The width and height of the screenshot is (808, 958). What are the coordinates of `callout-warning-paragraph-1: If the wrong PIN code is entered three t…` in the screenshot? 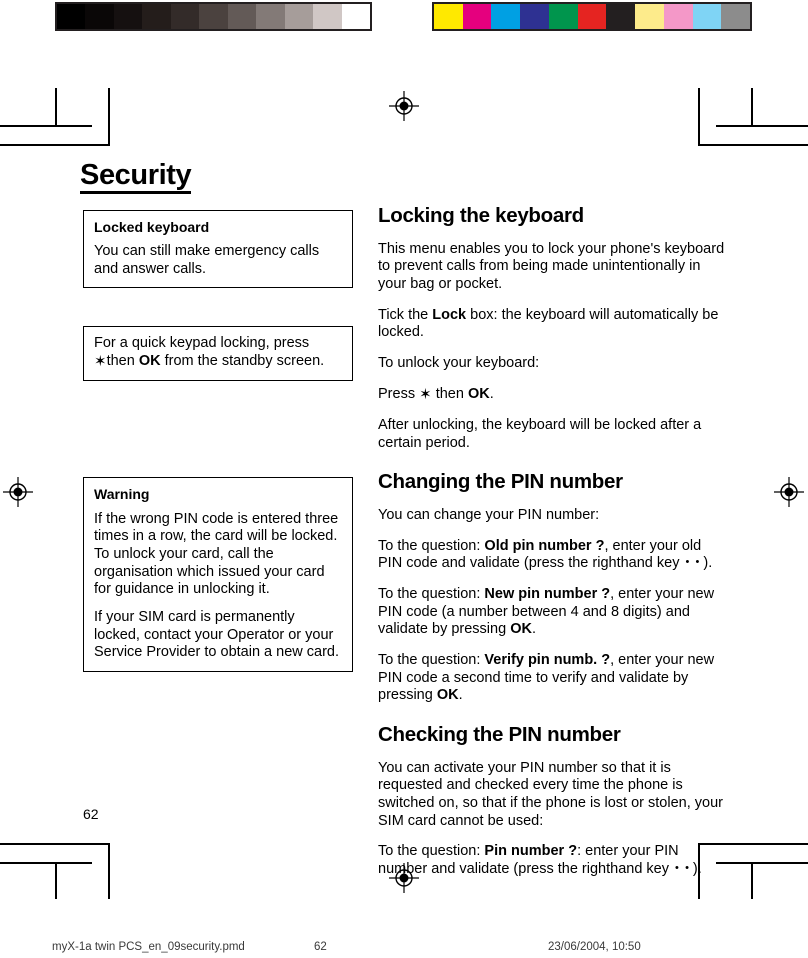 It's located at (216, 554).